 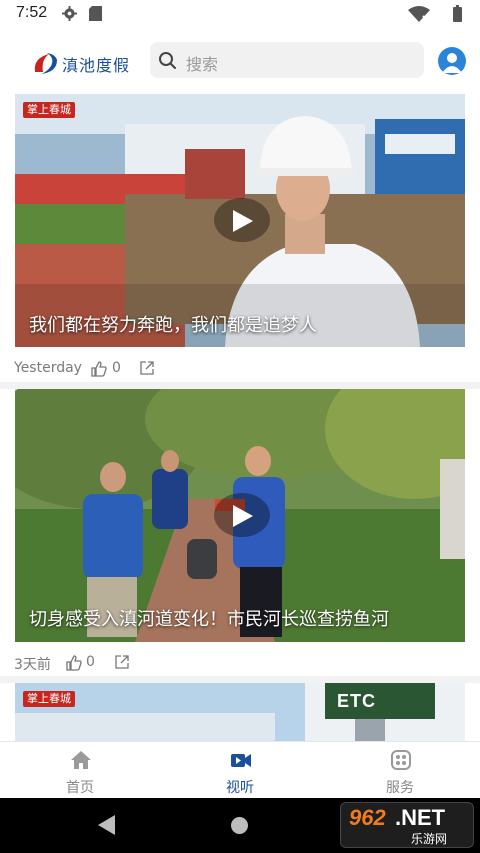 I want to click on battery-icon, so click(x=457, y=13).